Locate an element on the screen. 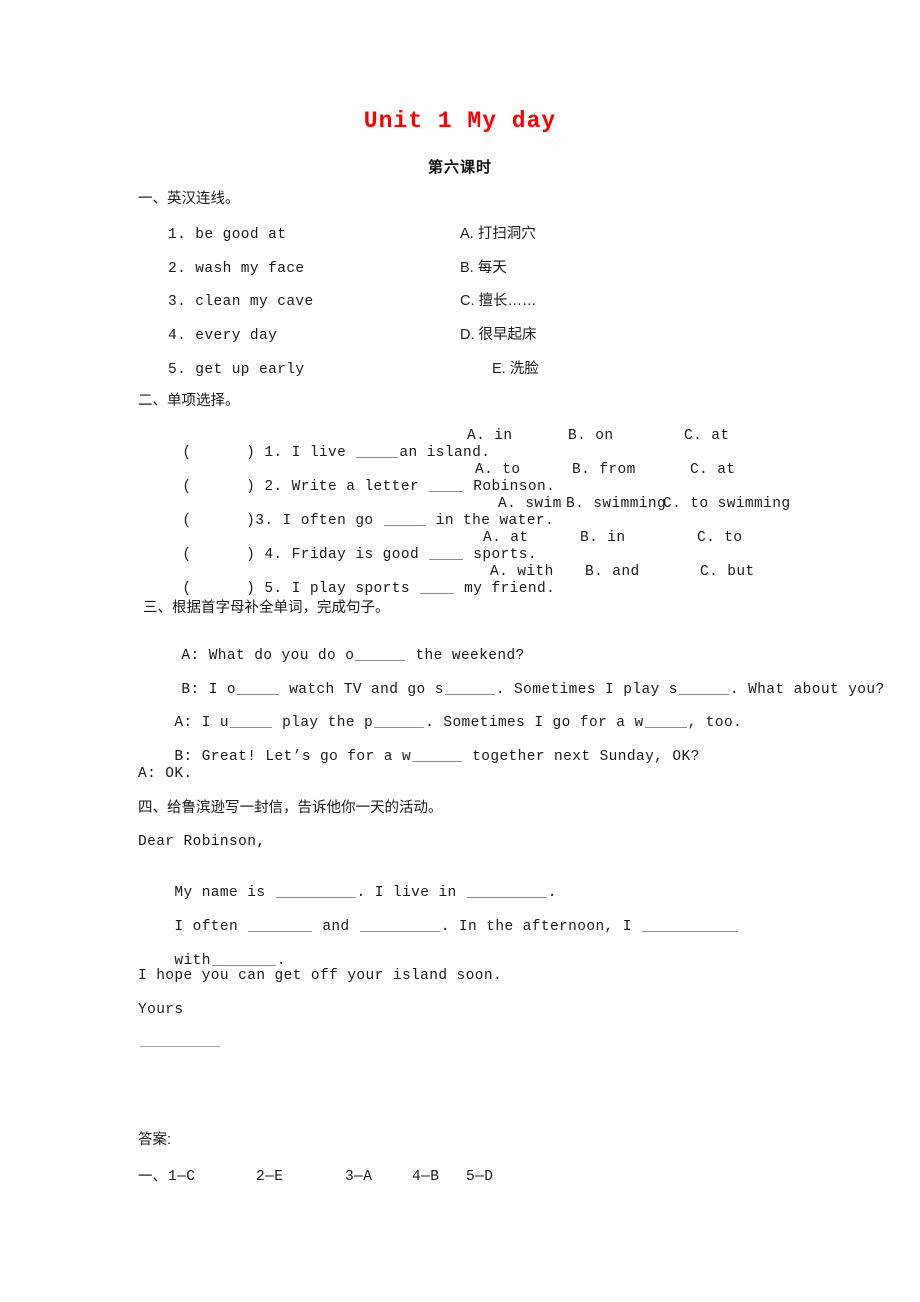 Image resolution: width=920 pixels, height=1302 pixels. mc-stem-1b: an island. is located at coordinates (445, 452).